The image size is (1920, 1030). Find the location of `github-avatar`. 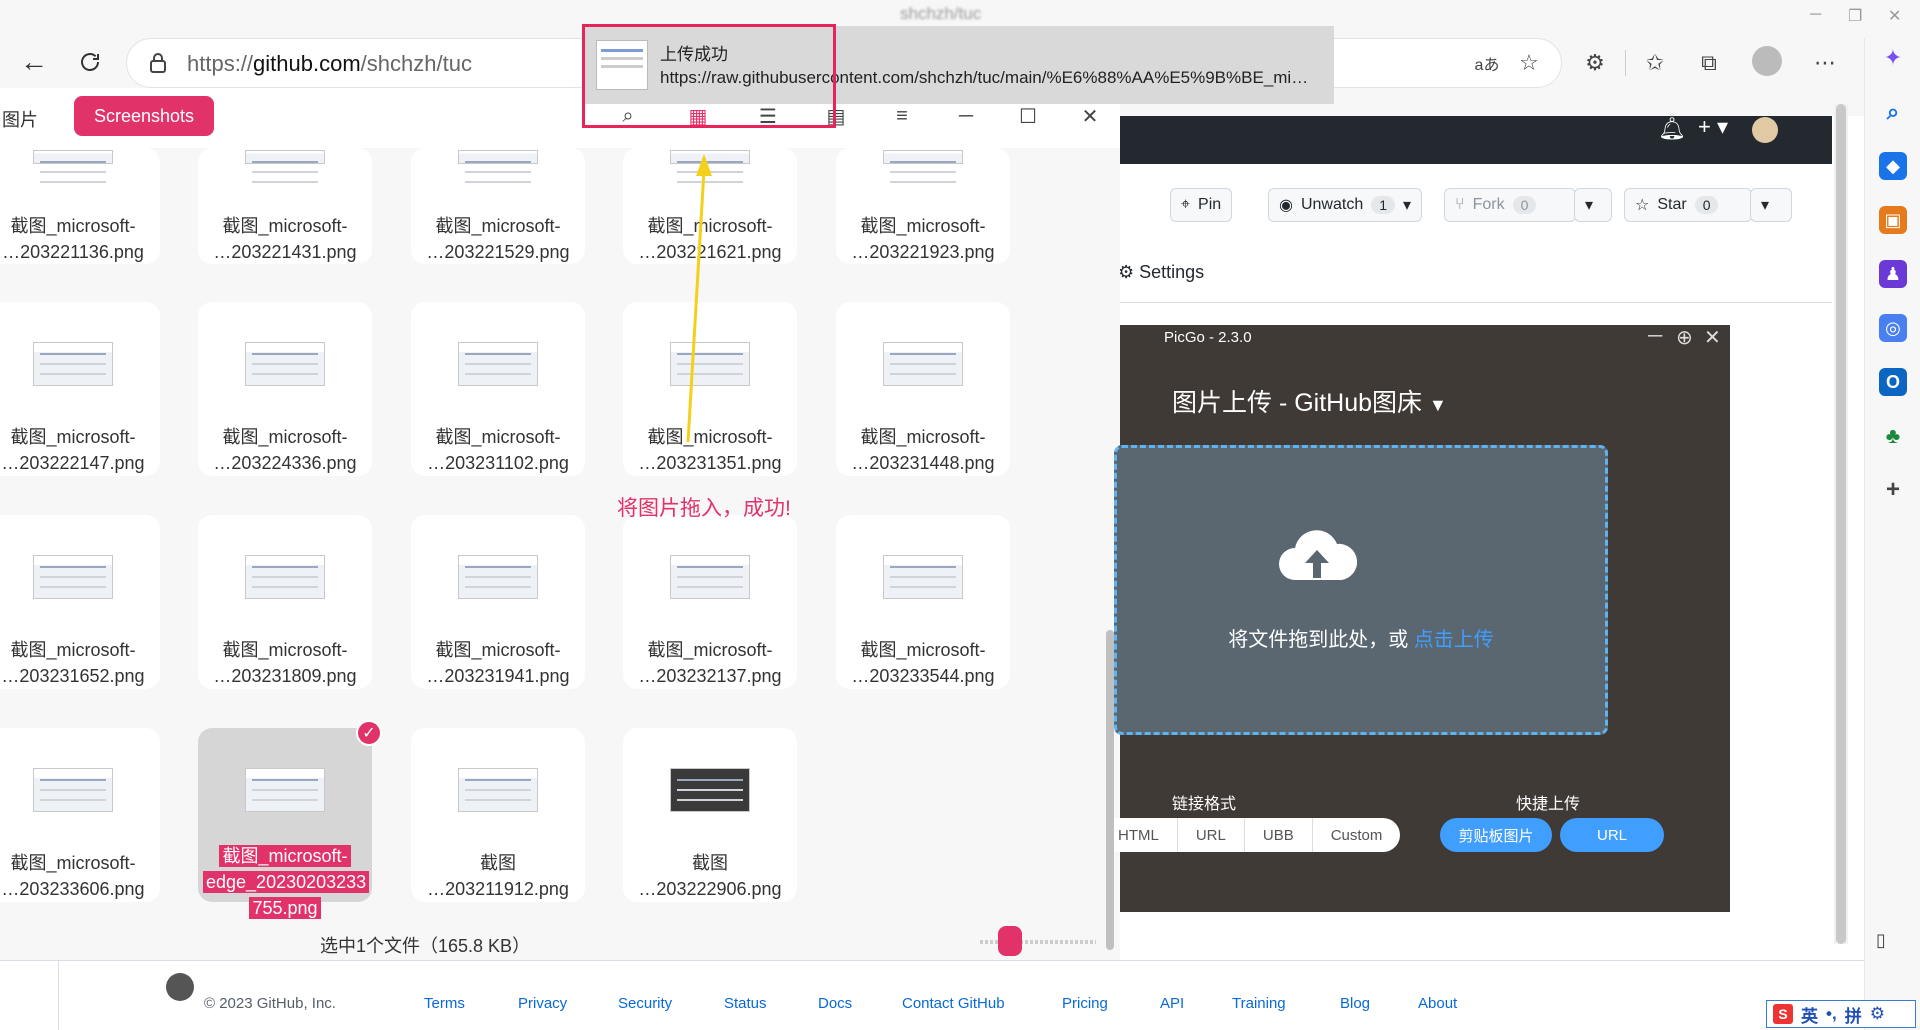

github-avatar is located at coordinates (1765, 130).